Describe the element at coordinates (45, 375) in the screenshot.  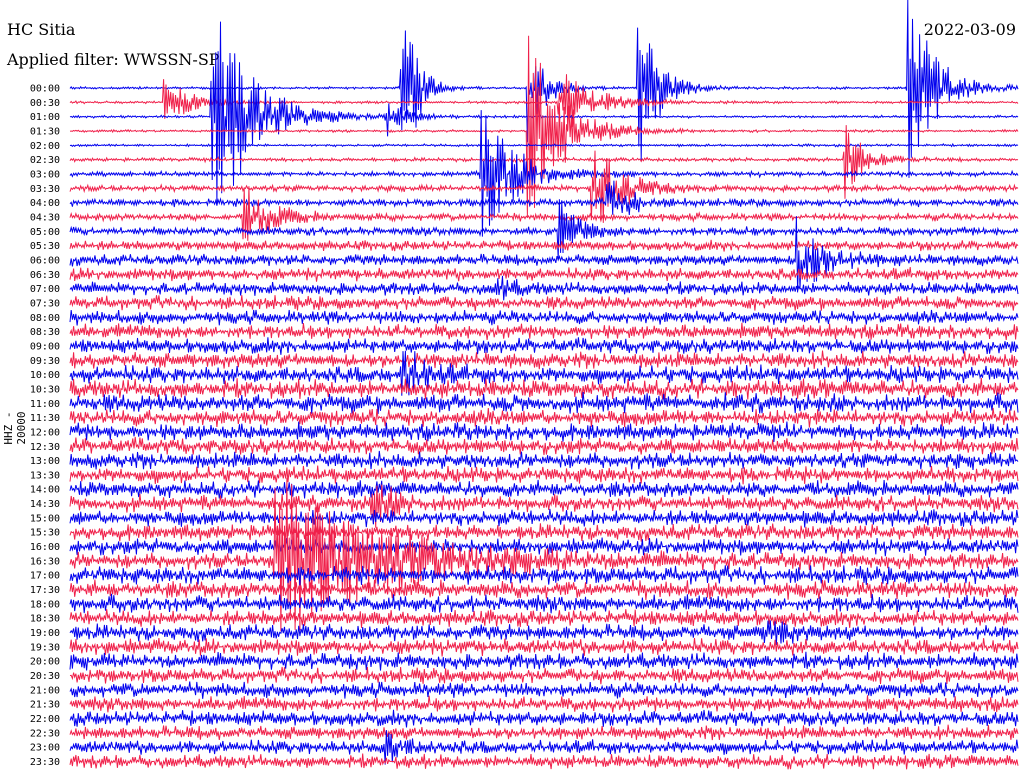
I see `row-time-label: 10:00` at that location.